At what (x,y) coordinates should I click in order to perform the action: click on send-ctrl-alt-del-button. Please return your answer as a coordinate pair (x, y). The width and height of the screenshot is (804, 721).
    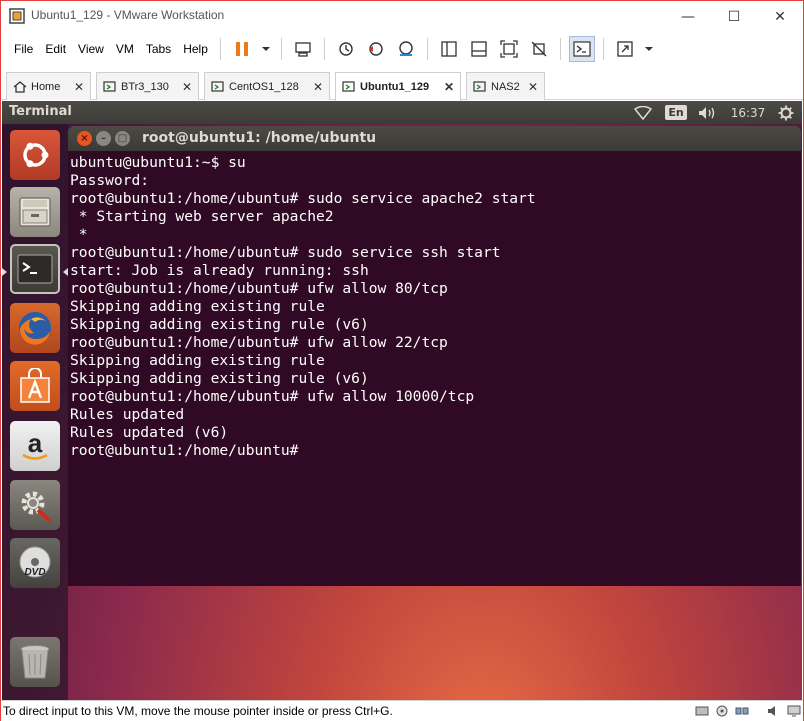
    Looking at the image, I should click on (303, 49).